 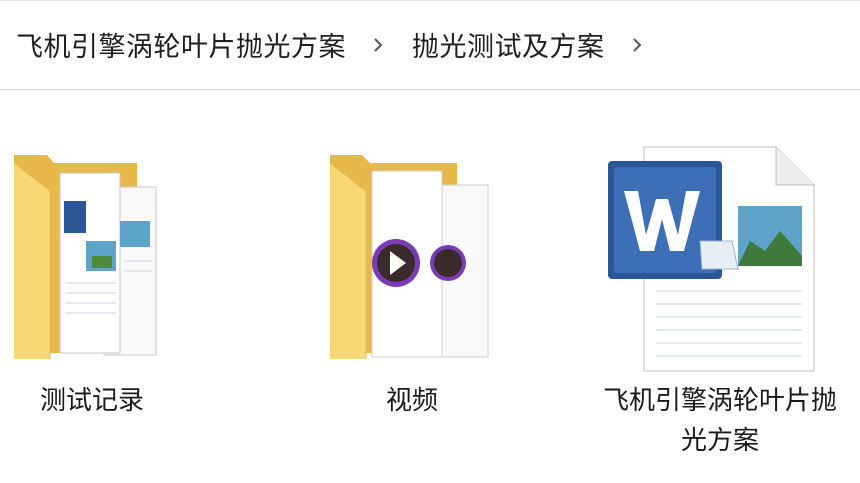 What do you see at coordinates (719, 421) in the screenshot?
I see `file-name-label: 飞机引擎涡轮叶片抛光方案` at bounding box center [719, 421].